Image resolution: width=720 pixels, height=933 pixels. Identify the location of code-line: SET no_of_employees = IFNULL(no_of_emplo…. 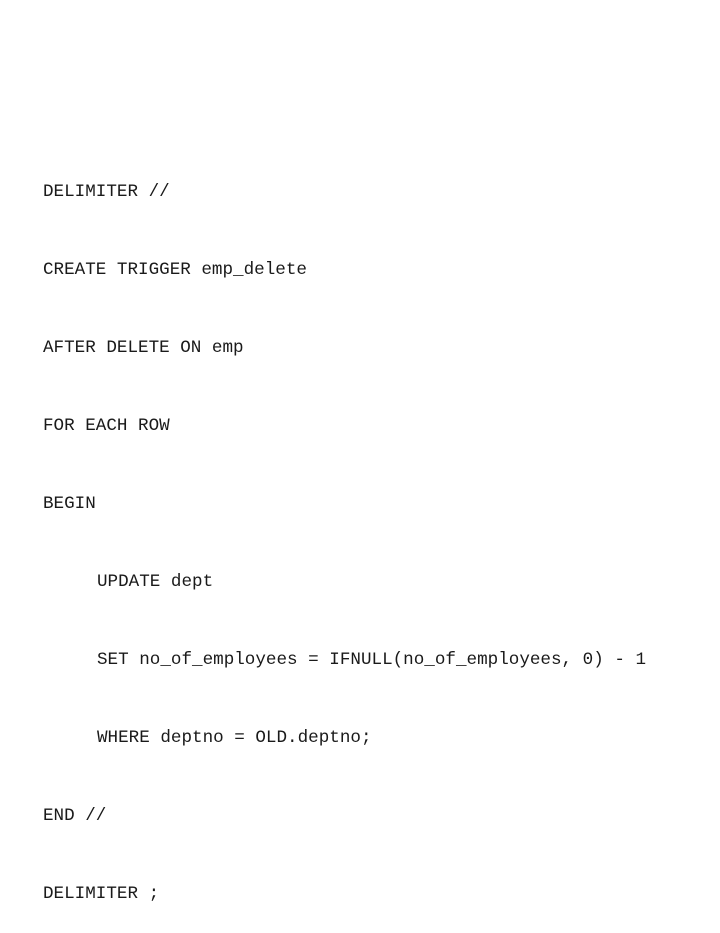
(372, 660).